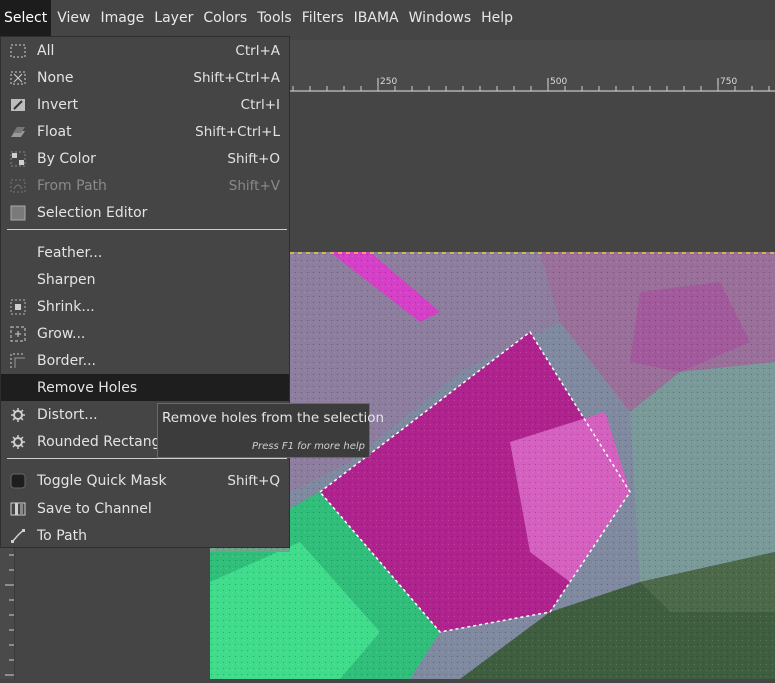  Describe the element at coordinates (253, 158) in the screenshot. I see `menu-item-shortcut: Shift+O` at that location.